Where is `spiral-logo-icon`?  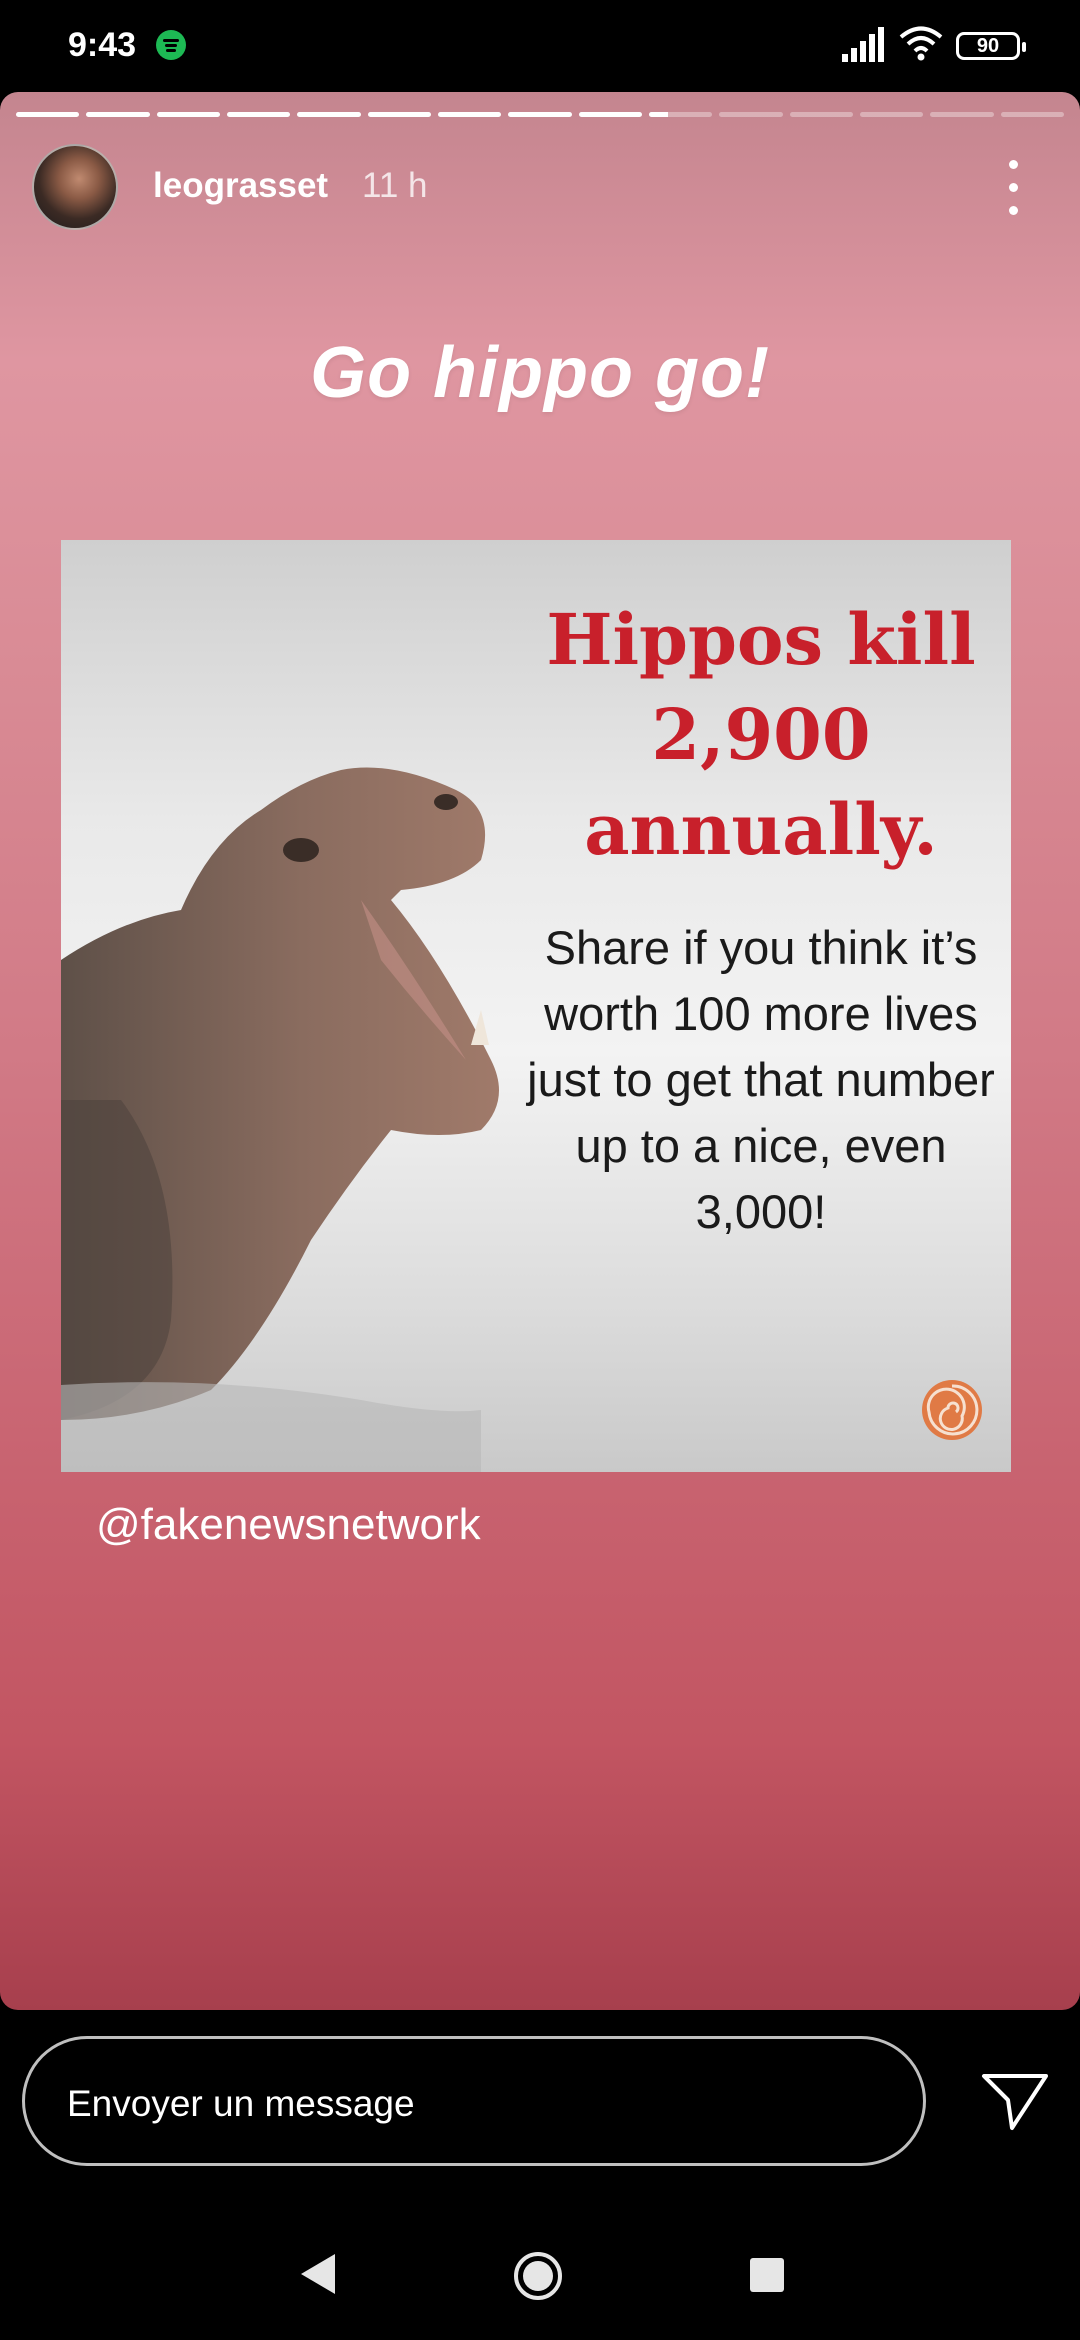 spiral-logo-icon is located at coordinates (952, 1410).